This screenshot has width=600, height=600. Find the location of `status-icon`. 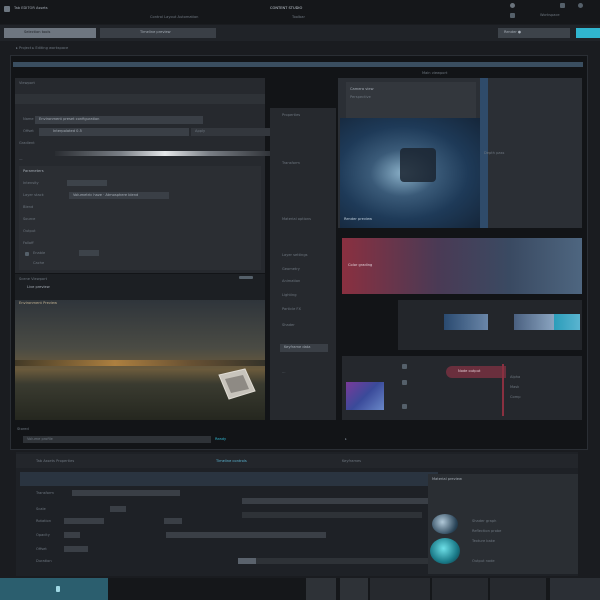

status-icon is located at coordinates (58, 589).